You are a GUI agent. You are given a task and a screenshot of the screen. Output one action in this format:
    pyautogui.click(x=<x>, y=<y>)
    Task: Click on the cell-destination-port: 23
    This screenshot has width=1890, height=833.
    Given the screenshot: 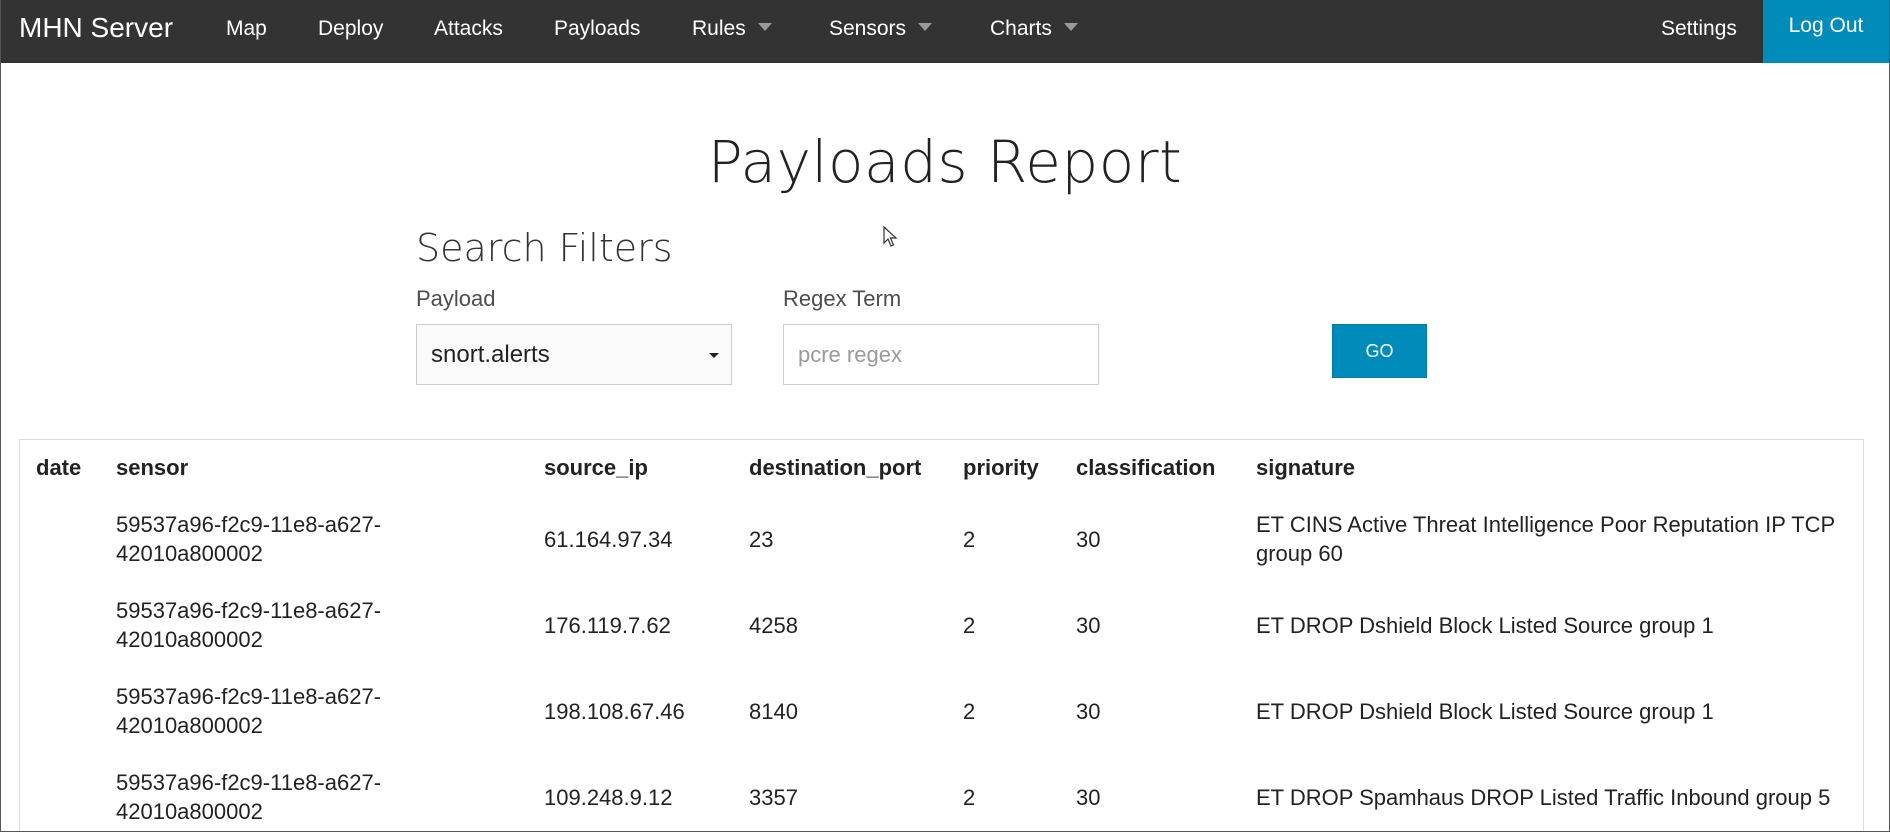 What is the action you would take?
    pyautogui.click(x=761, y=539)
    